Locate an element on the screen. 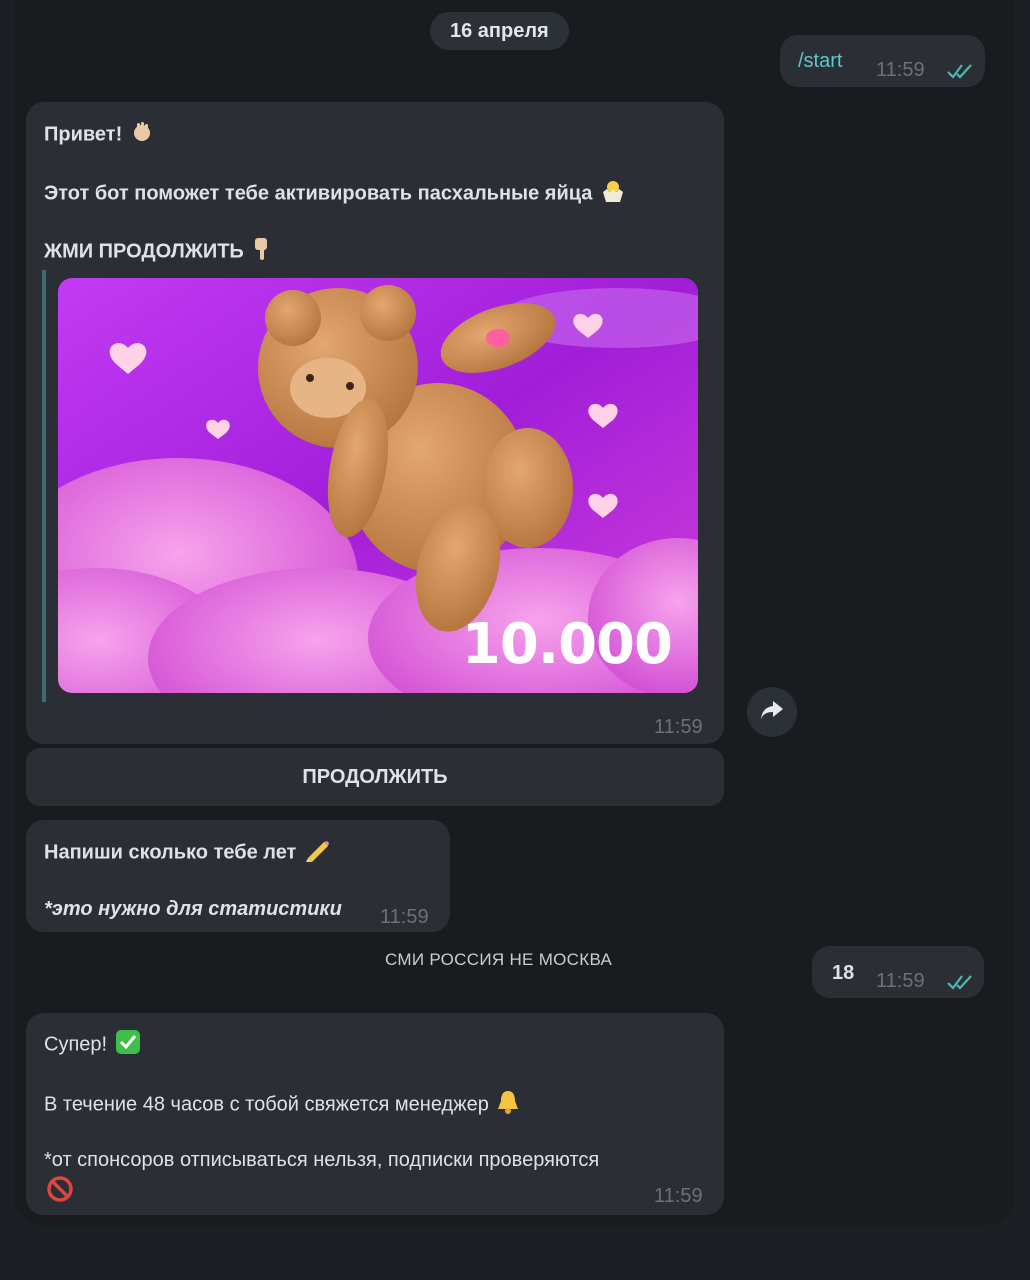 This screenshot has width=1030, height=1280. waving-hand-icon is located at coordinates (142, 135).